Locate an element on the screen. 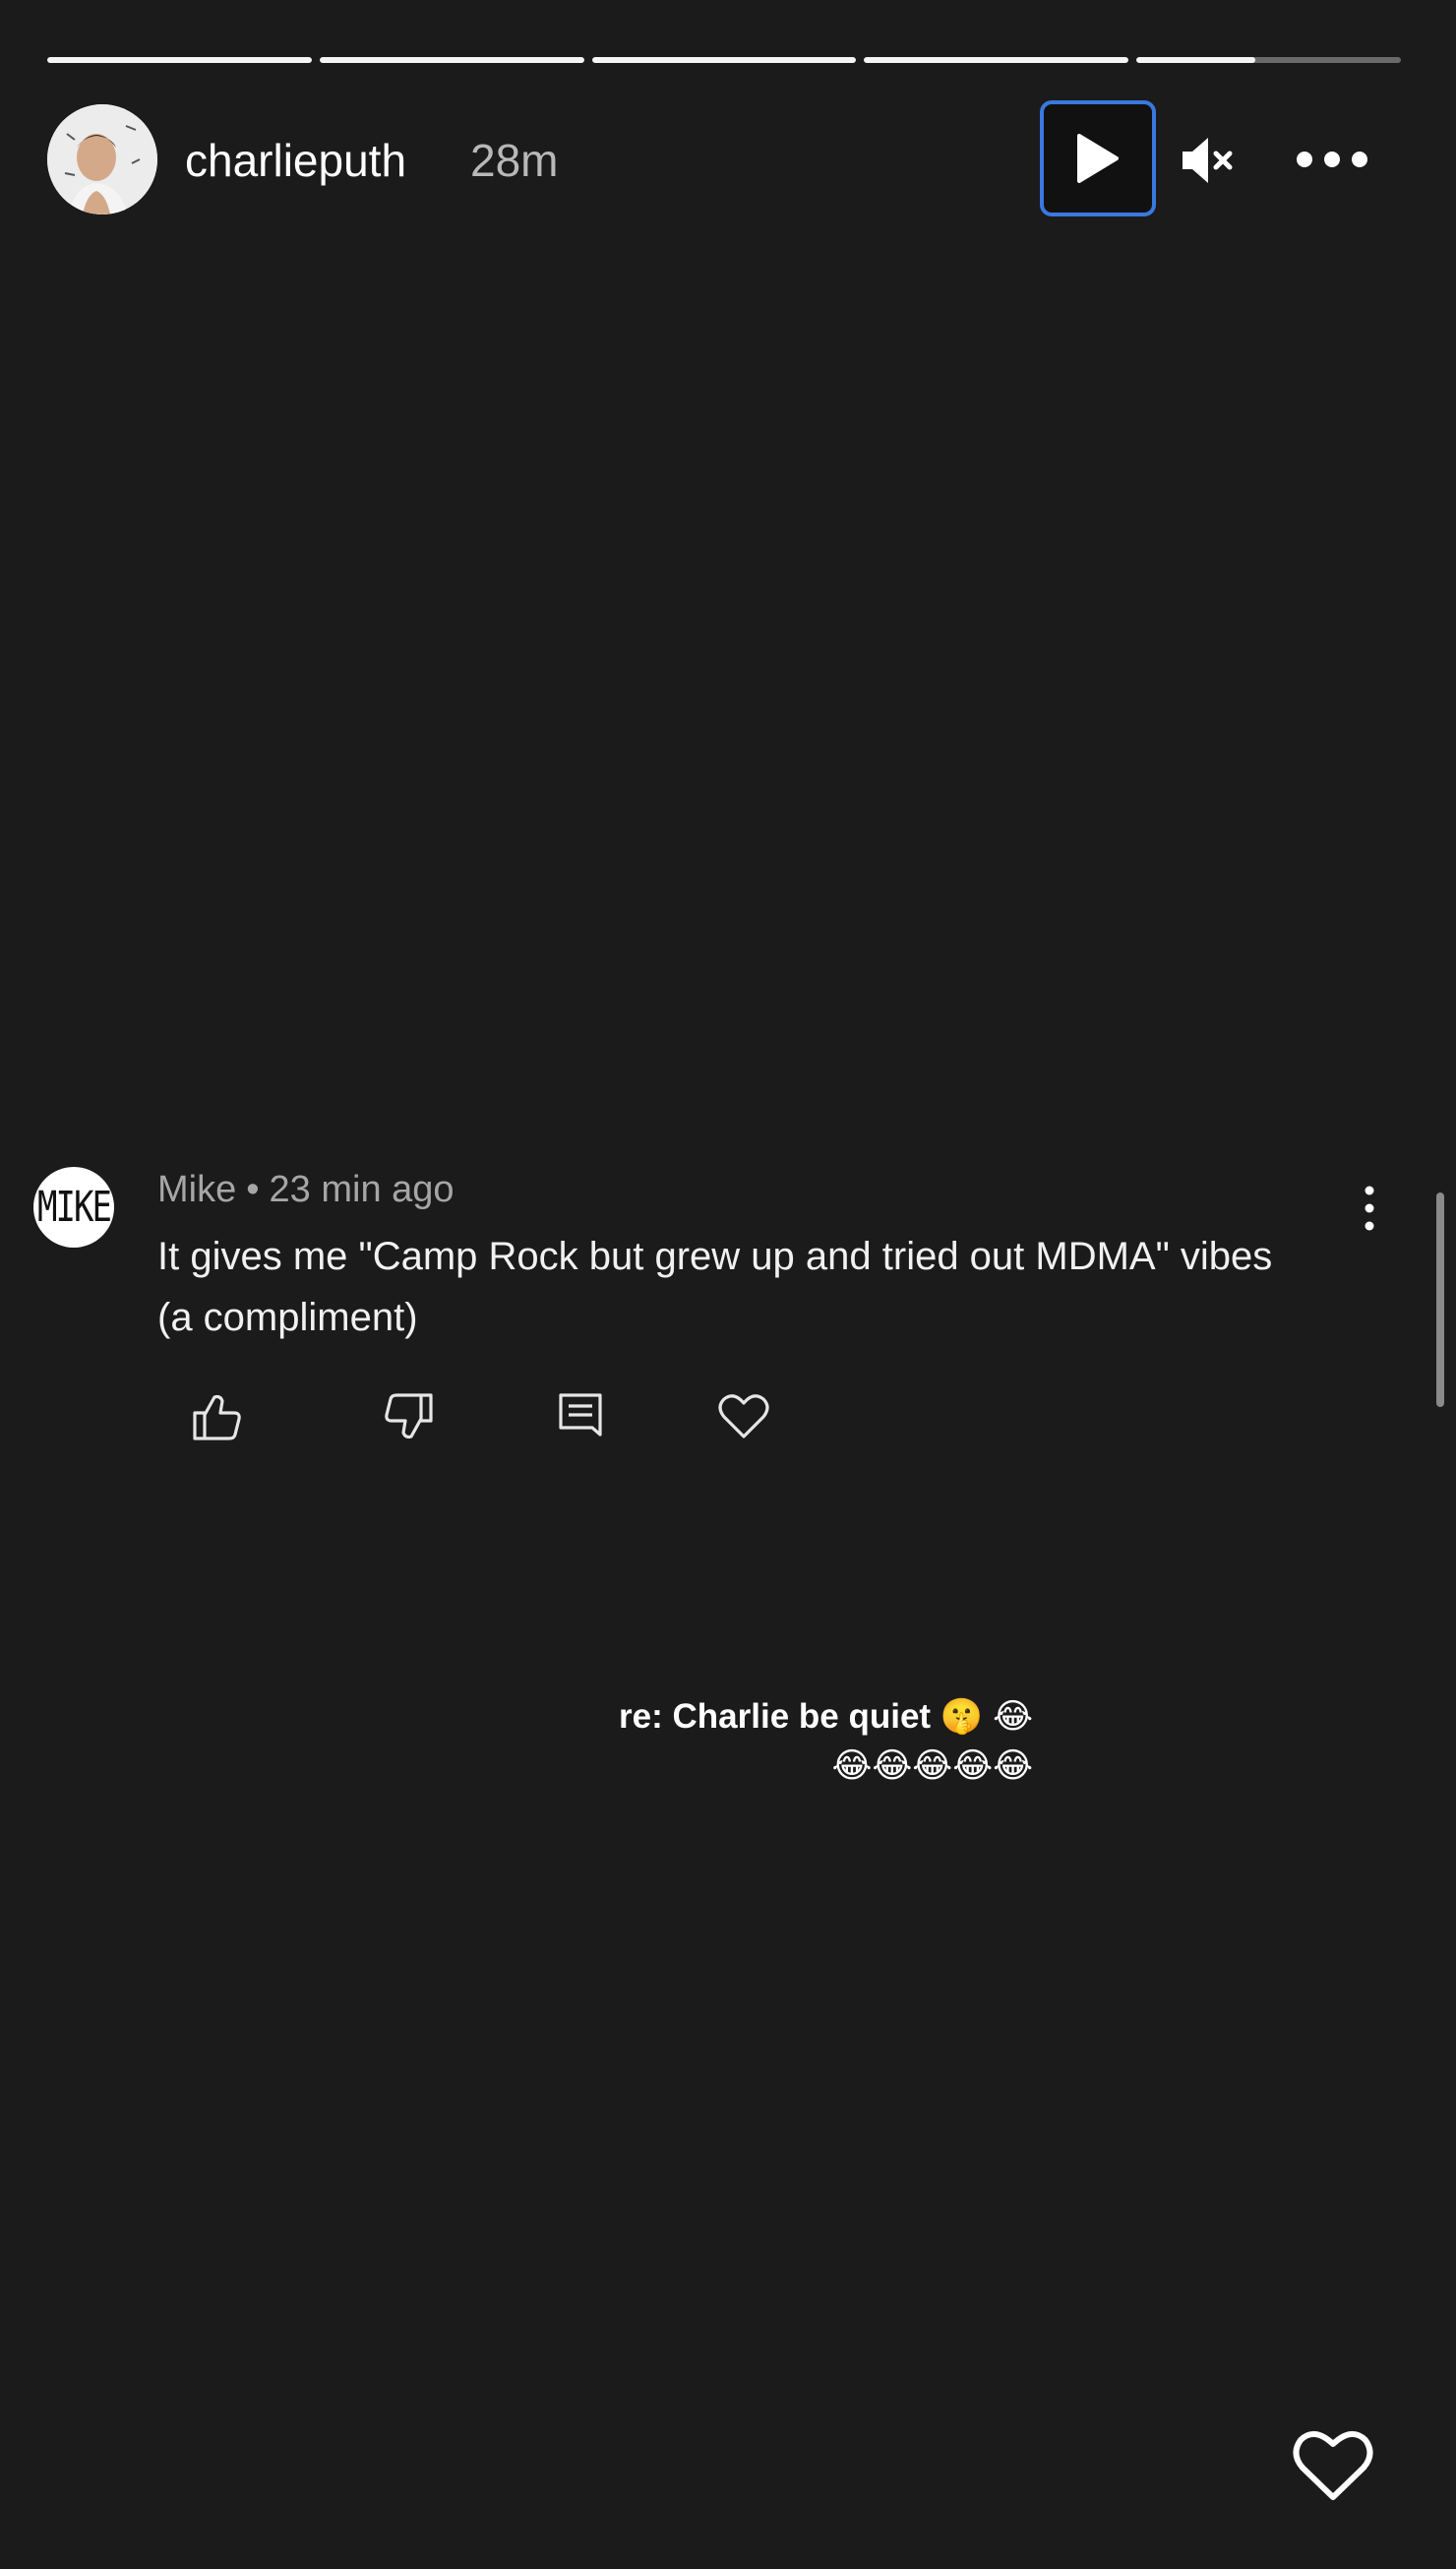 Image resolution: width=1456 pixels, height=2569 pixels. play-button is located at coordinates (1098, 158).